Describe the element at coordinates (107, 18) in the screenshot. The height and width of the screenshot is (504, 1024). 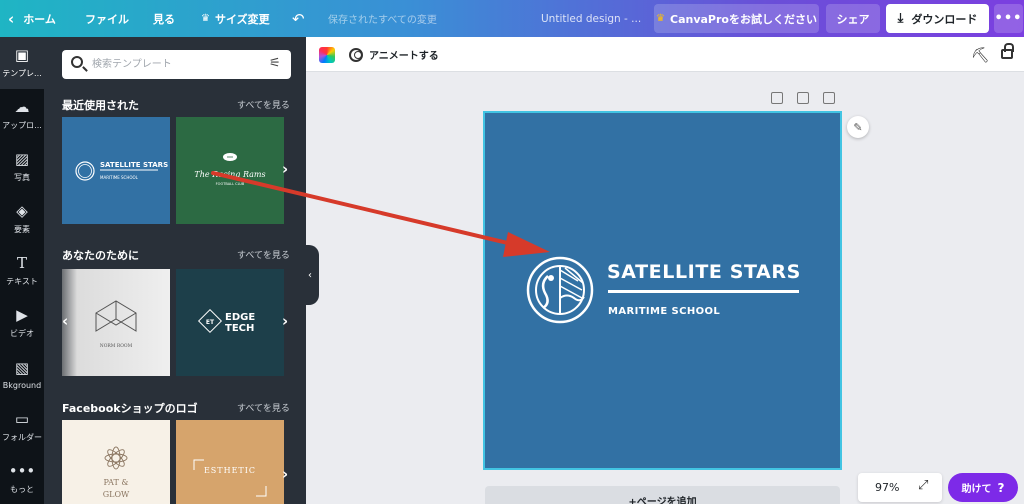
I see `file-menu: ファイル` at that location.